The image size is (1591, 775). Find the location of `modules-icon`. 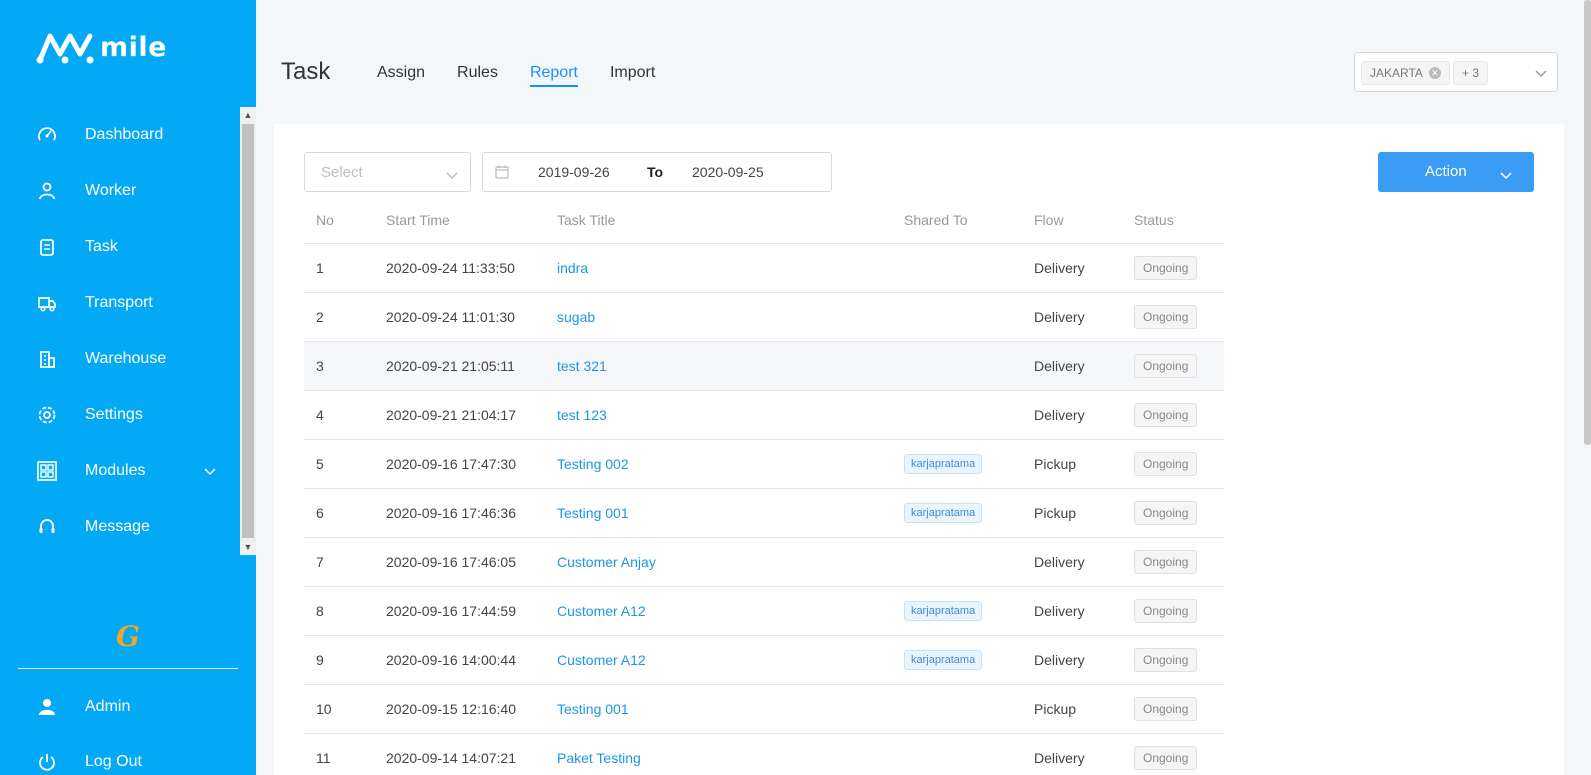

modules-icon is located at coordinates (47, 471).